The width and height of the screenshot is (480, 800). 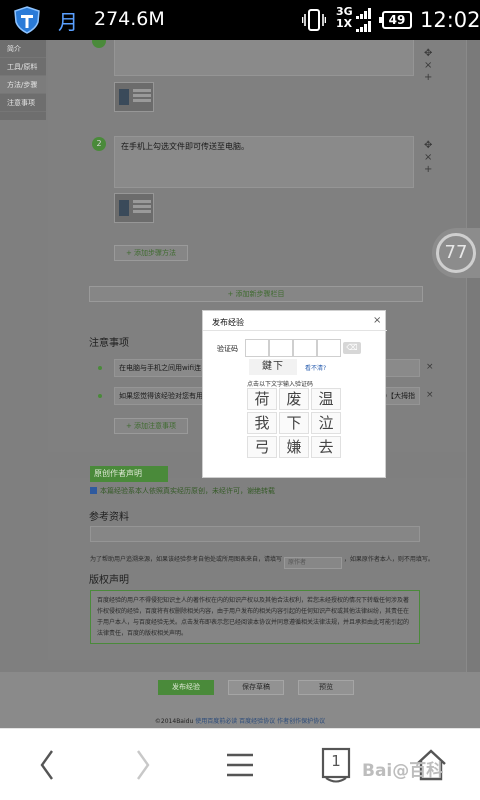 What do you see at coordinates (395, 20) in the screenshot?
I see `battery-icon: 49` at bounding box center [395, 20].